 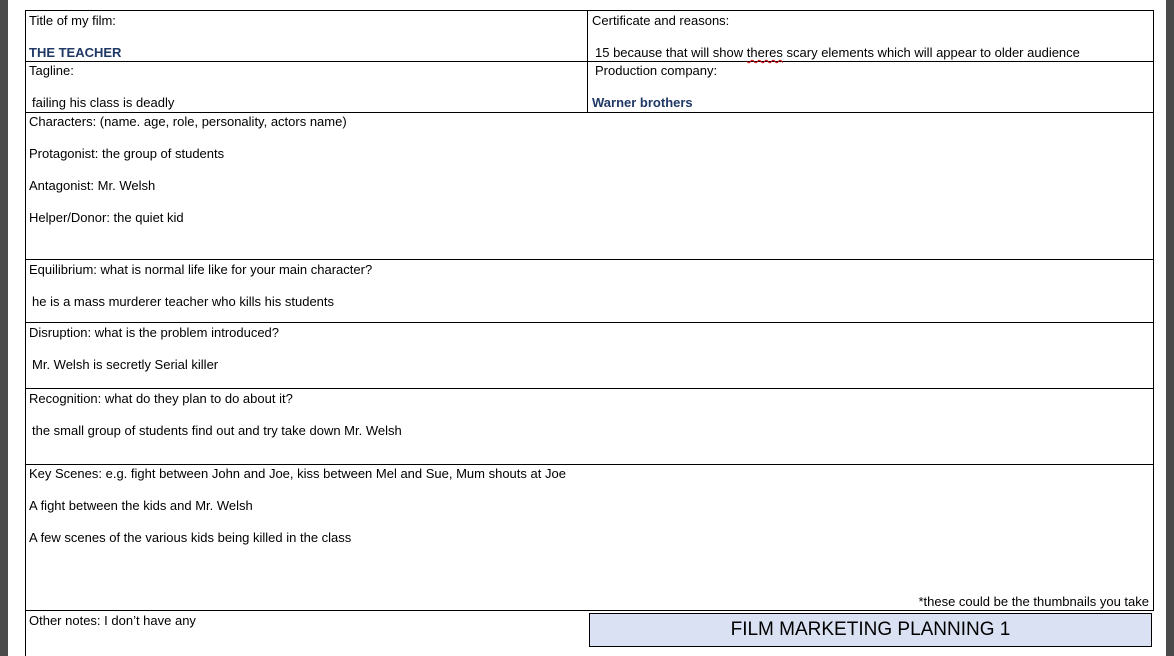 I want to click on certificate-label: Certificate and reasons:, so click(x=661, y=20).